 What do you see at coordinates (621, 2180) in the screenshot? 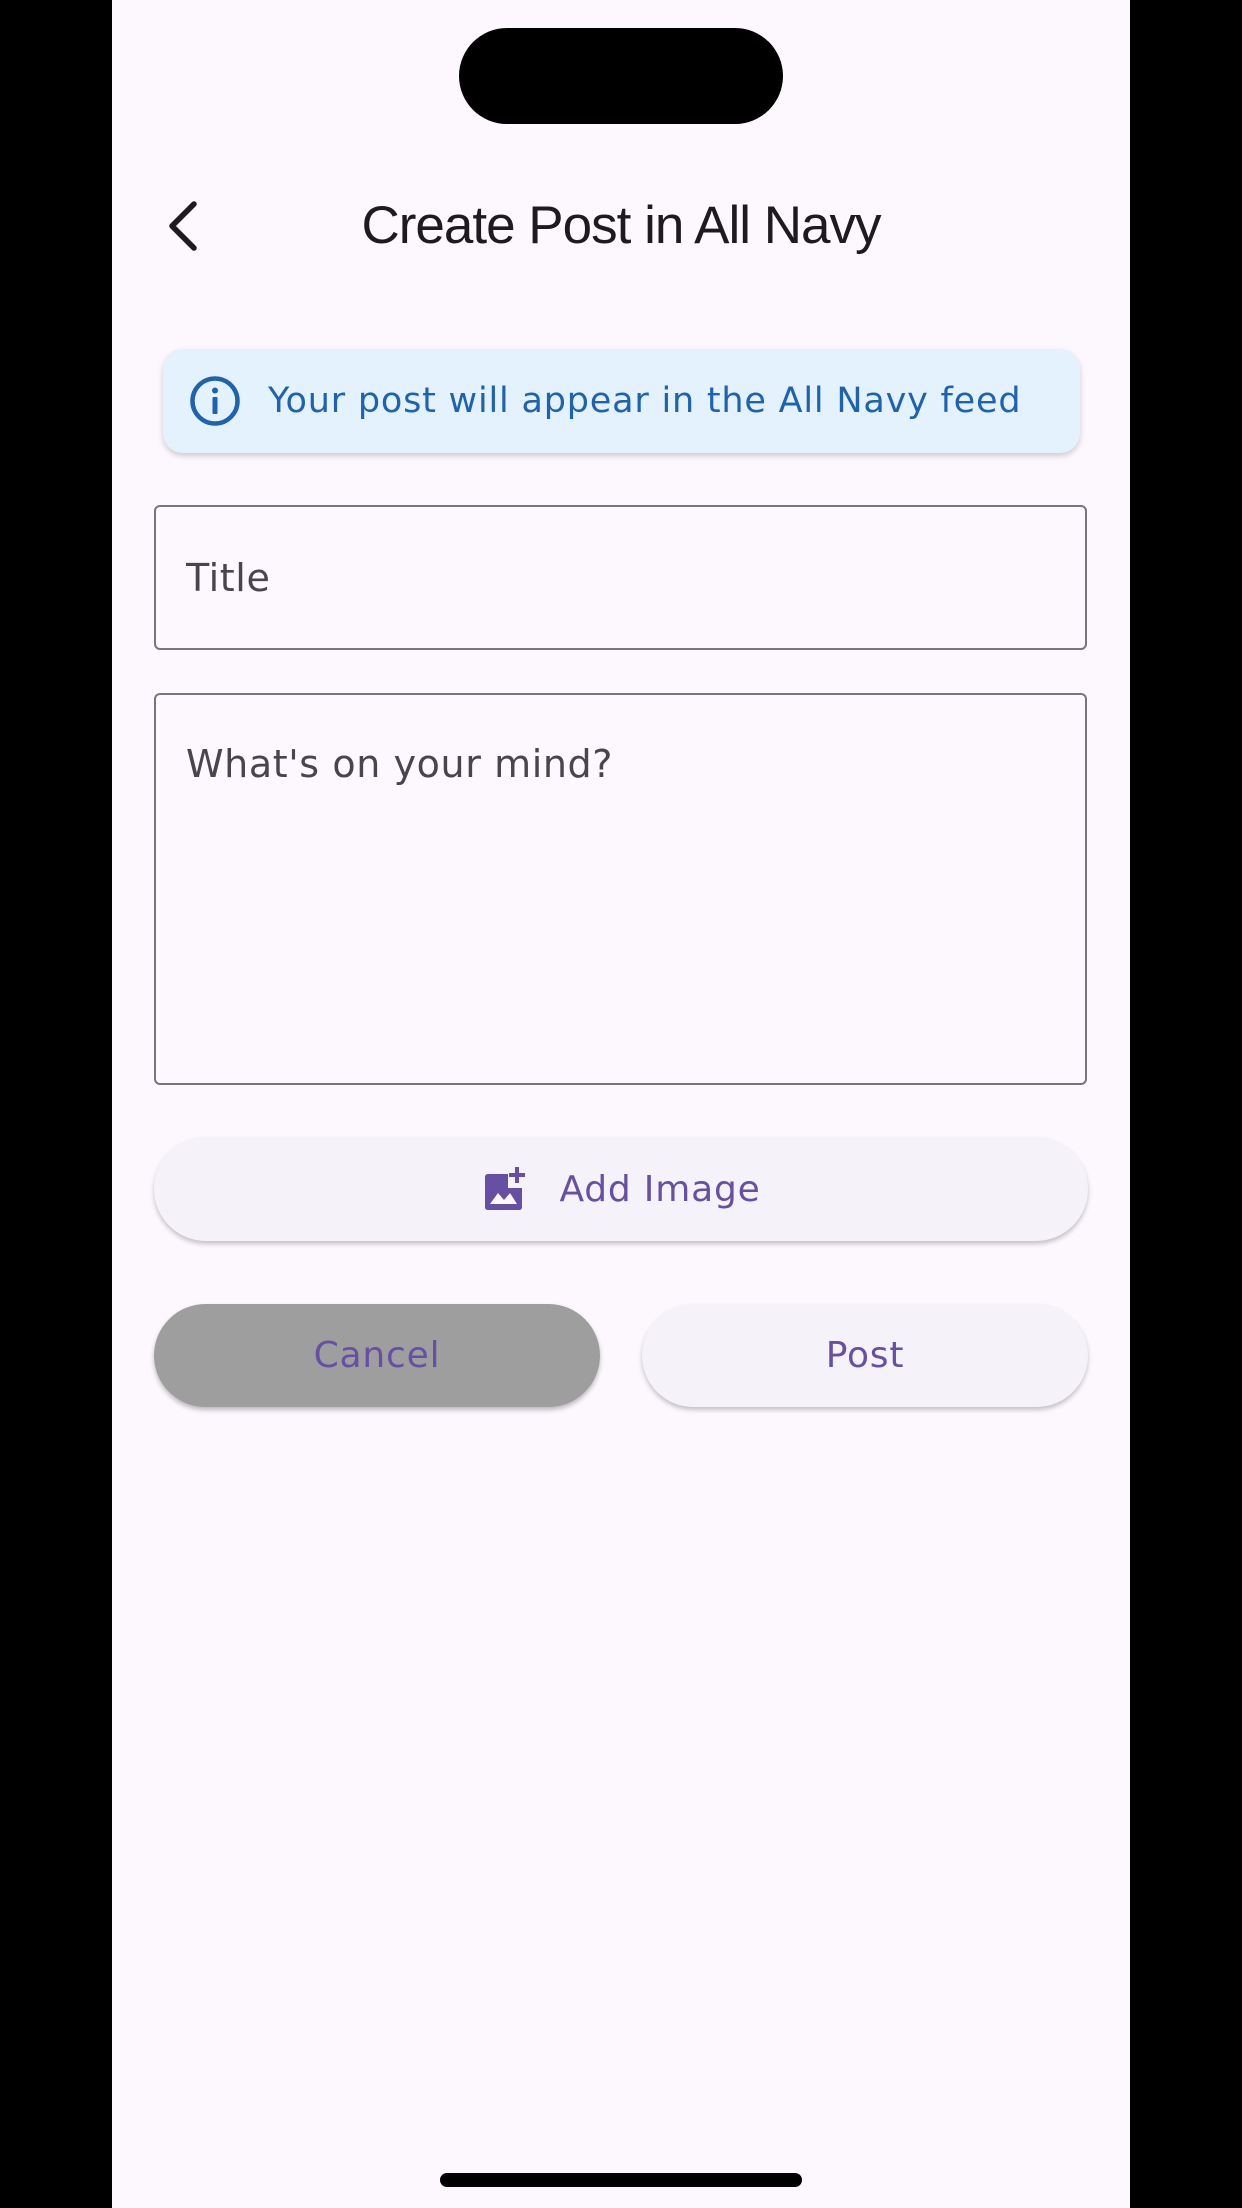
I see `home-indicator` at bounding box center [621, 2180].